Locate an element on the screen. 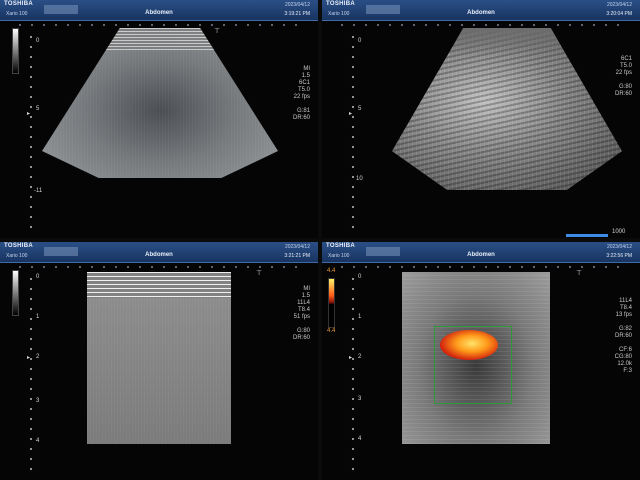 The height and width of the screenshot is (480, 640). param-line: F:3 is located at coordinates (627, 371).